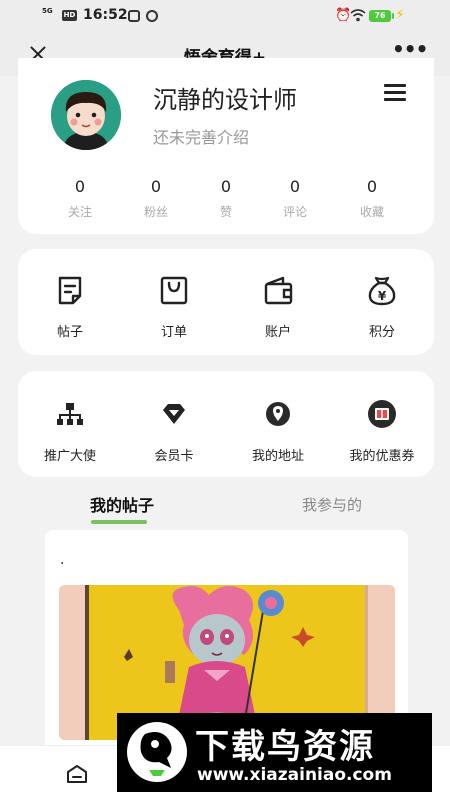 Image resolution: width=450 pixels, height=800 pixels. I want to click on stat-label: 收藏, so click(371, 212).